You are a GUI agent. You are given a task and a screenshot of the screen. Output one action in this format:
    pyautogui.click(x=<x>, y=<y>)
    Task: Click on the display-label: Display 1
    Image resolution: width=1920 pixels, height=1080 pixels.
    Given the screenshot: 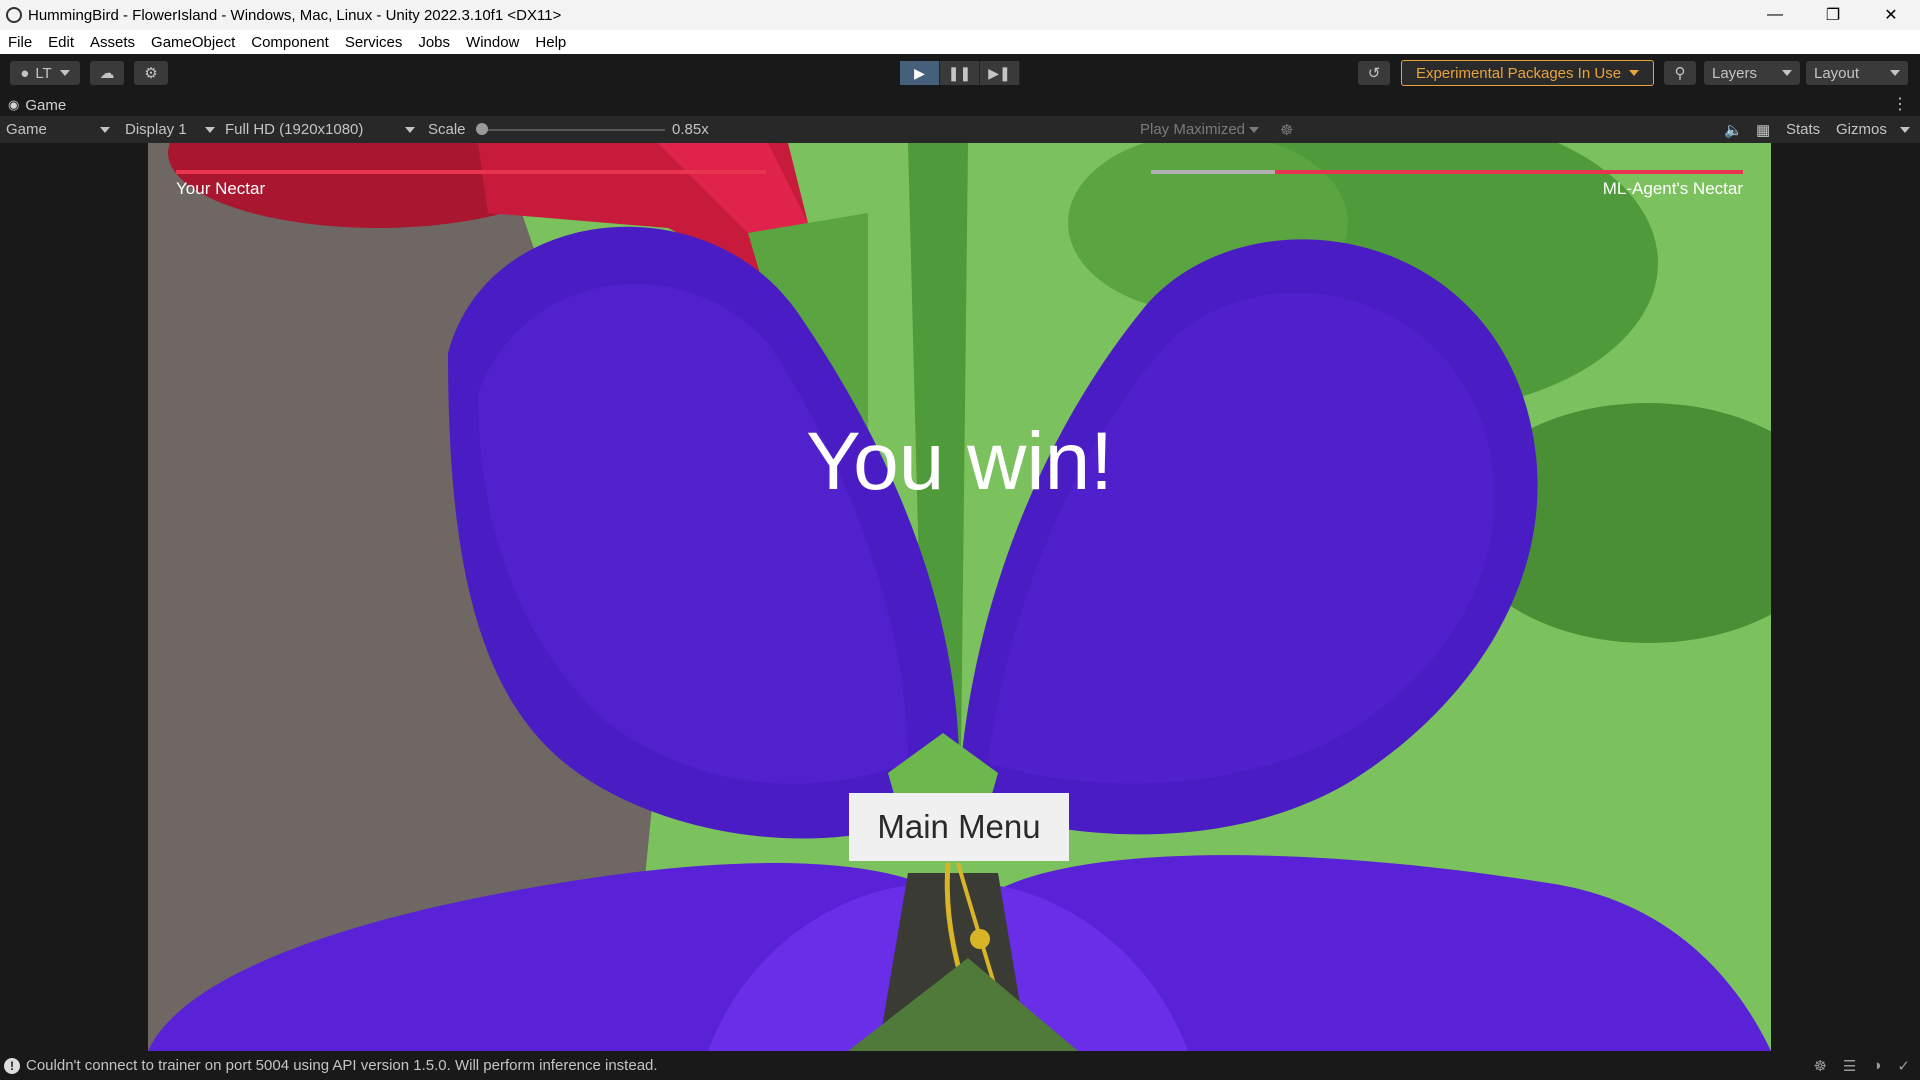 What is the action you would take?
    pyautogui.click(x=156, y=129)
    